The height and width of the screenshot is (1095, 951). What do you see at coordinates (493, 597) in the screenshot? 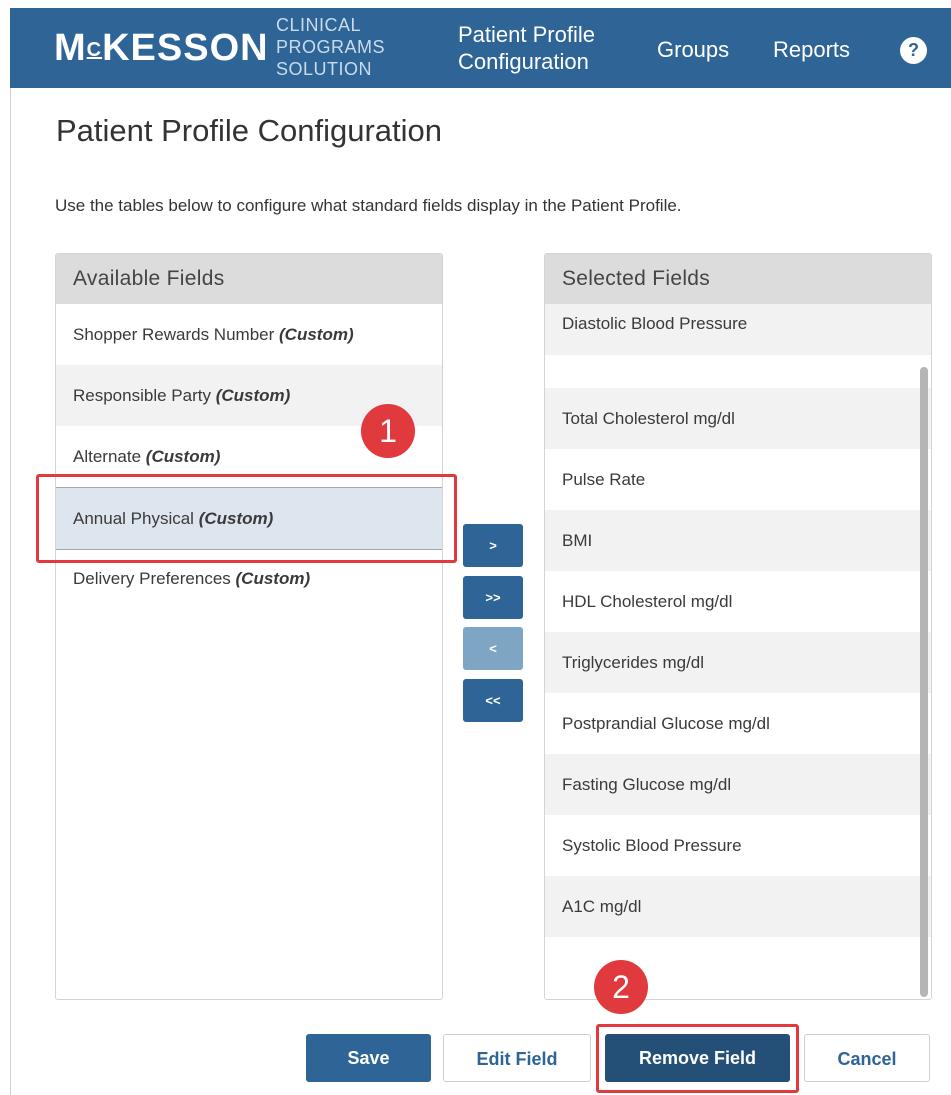
I see `move-all-right-button: >>` at bounding box center [493, 597].